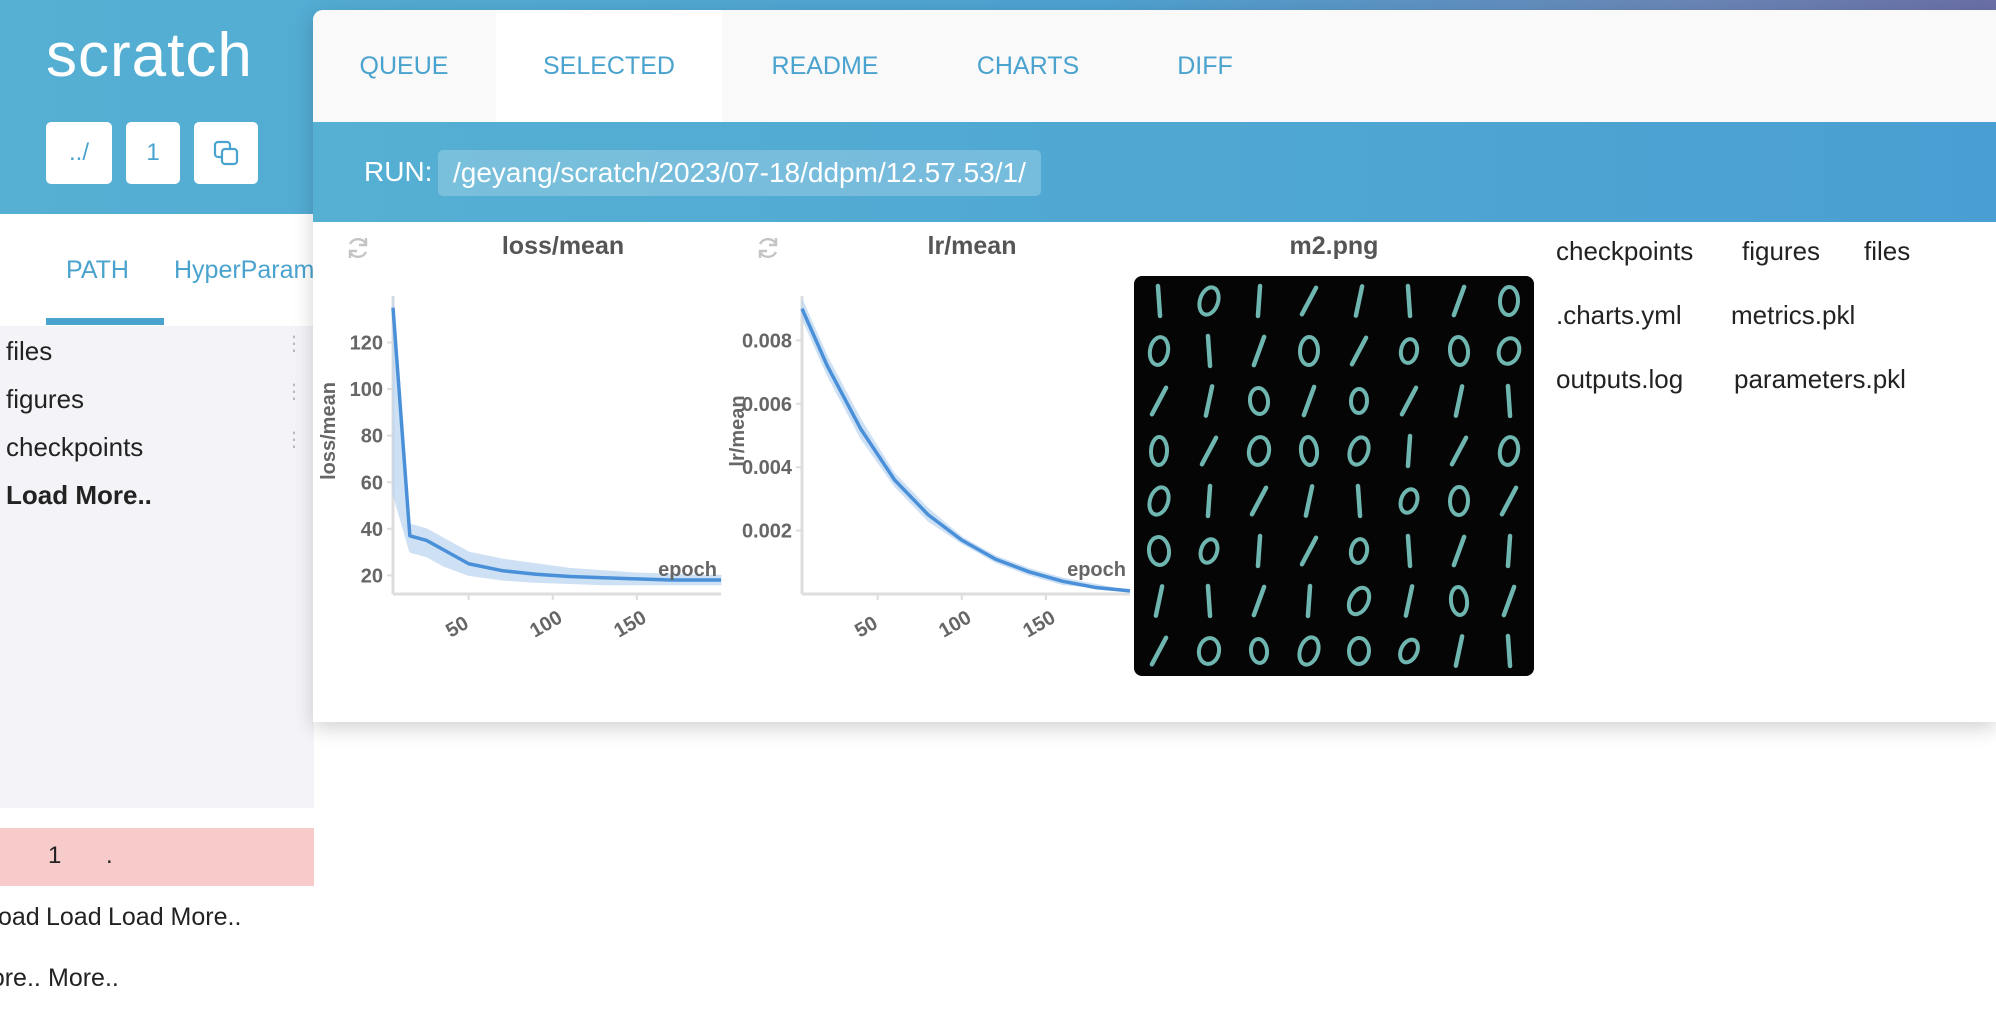 The image size is (1996, 1032). I want to click on sidebar-item-files: files, so click(29, 351).